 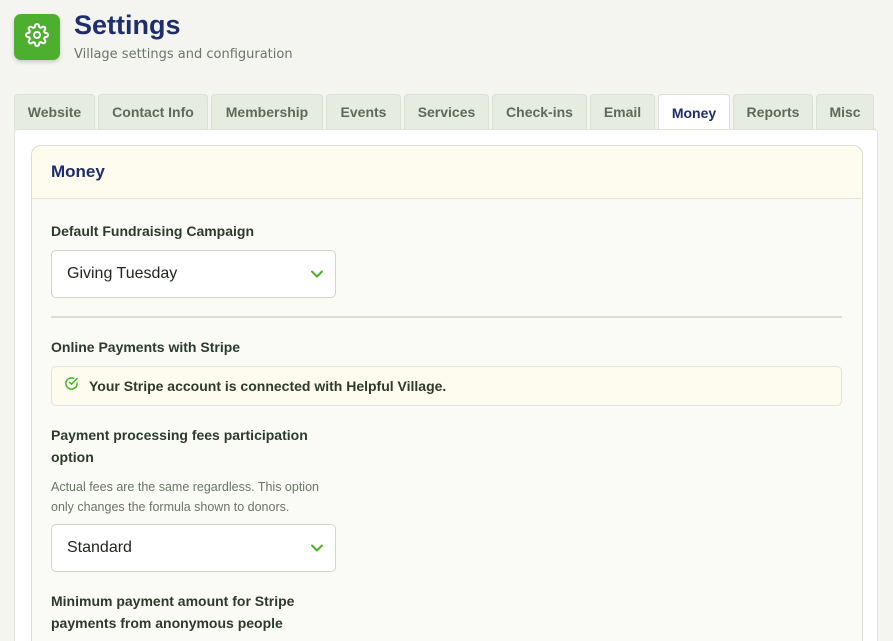 I want to click on minimum-payment-label-line2: payments from anonymous people, so click(x=167, y=623).